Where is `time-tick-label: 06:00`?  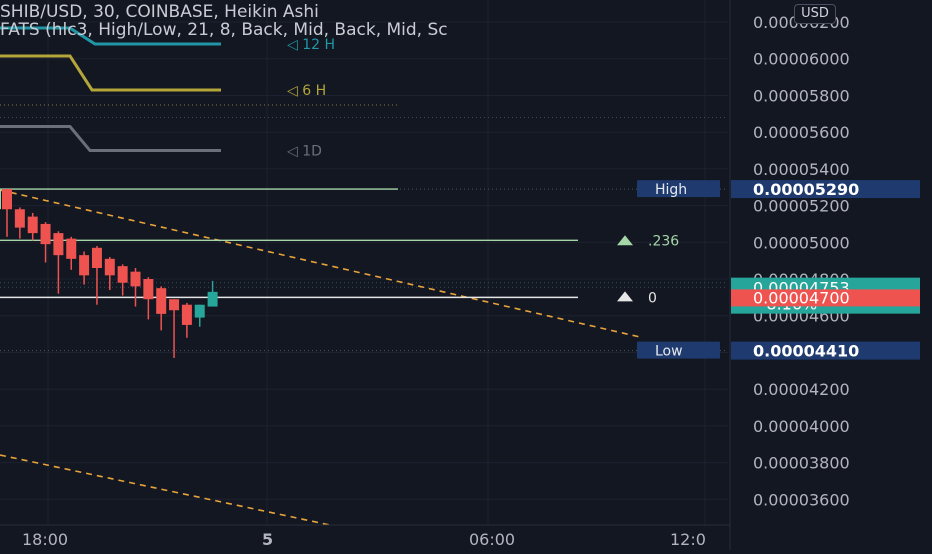
time-tick-label: 06:00 is located at coordinates (492, 539).